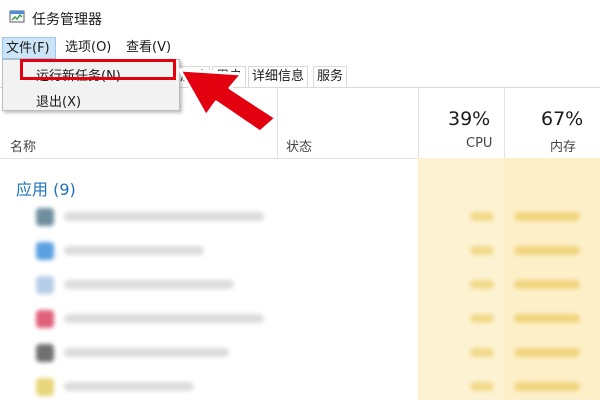  Describe the element at coordinates (563, 145) in the screenshot. I see `column-memory-header: 内存` at that location.